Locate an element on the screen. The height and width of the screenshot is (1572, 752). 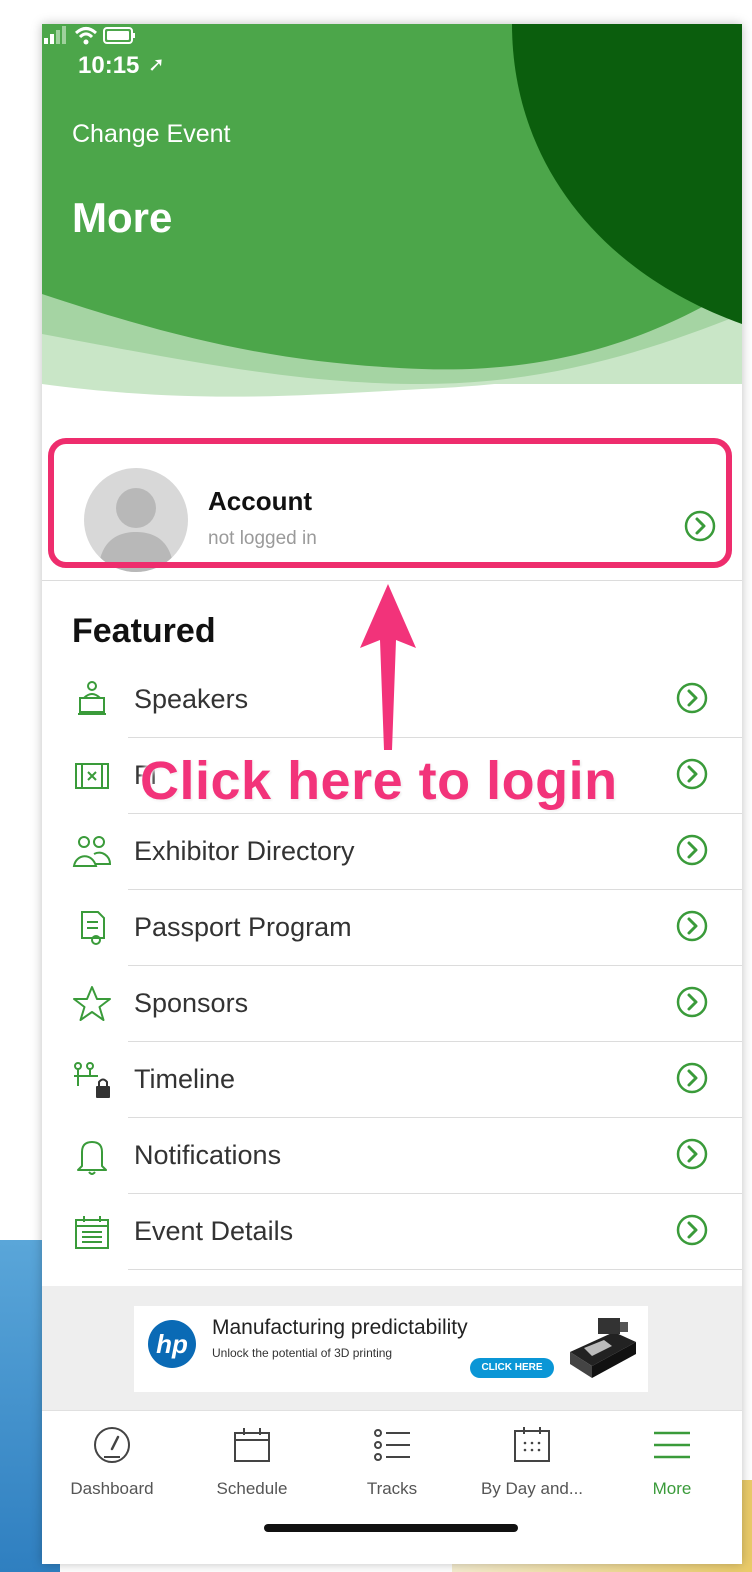
ad-subtitle: Unlock the potential of 3D printing is located at coordinates (302, 1353).